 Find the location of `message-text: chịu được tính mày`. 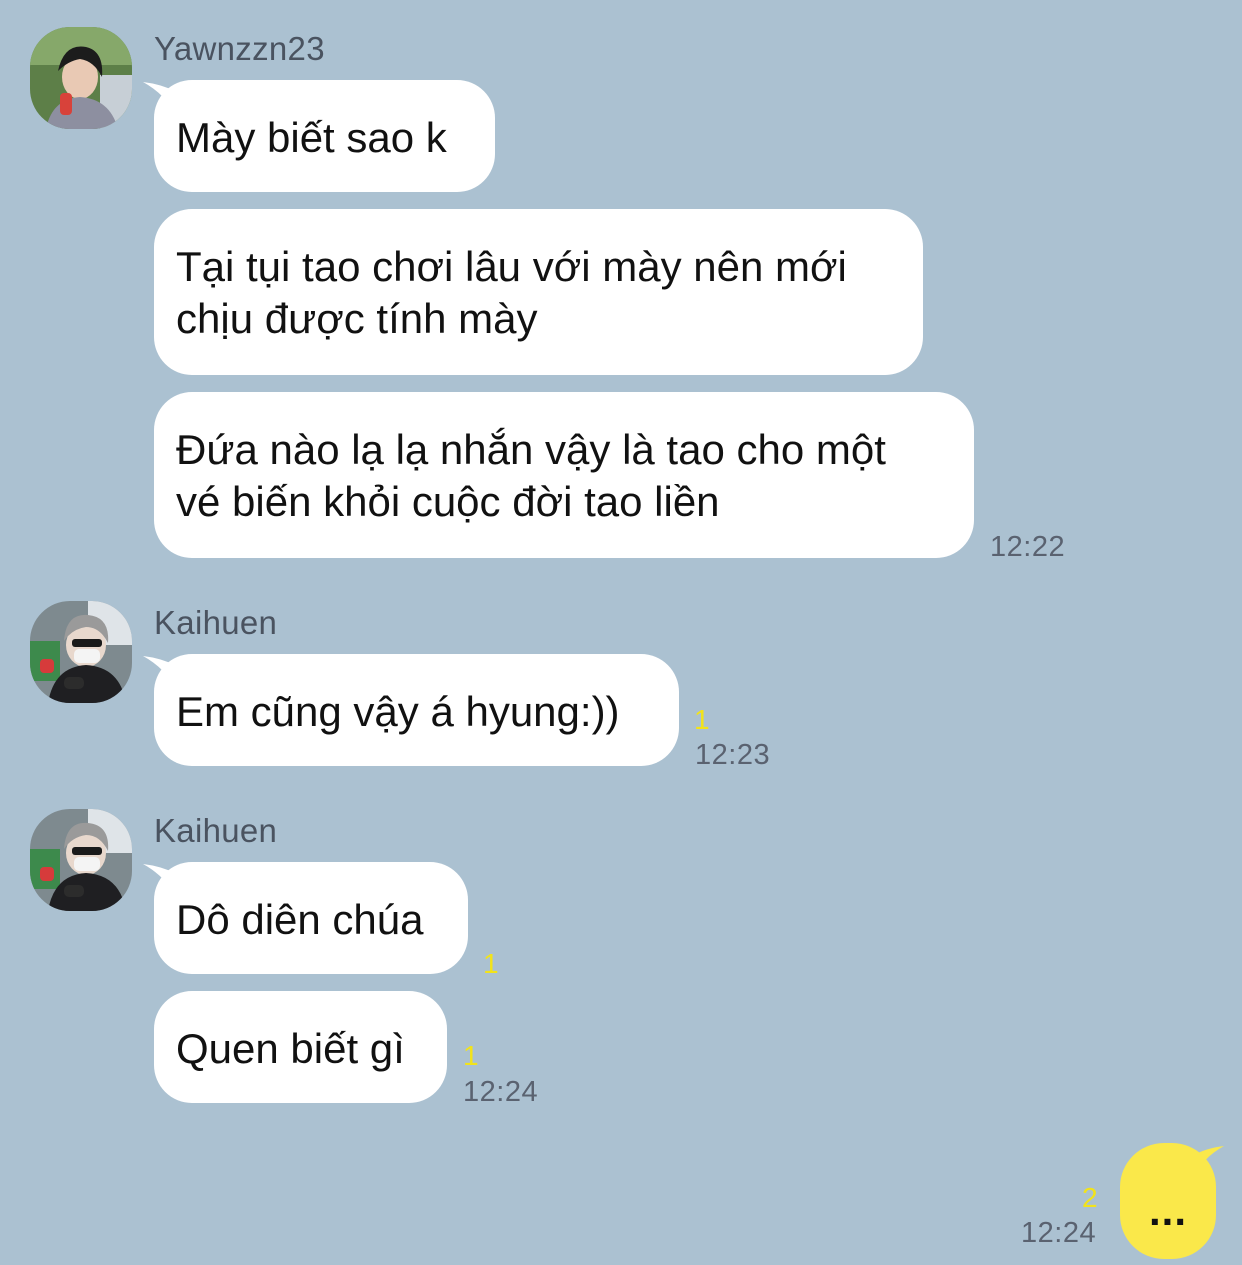

message-text: chịu được tính mày is located at coordinates (357, 318).